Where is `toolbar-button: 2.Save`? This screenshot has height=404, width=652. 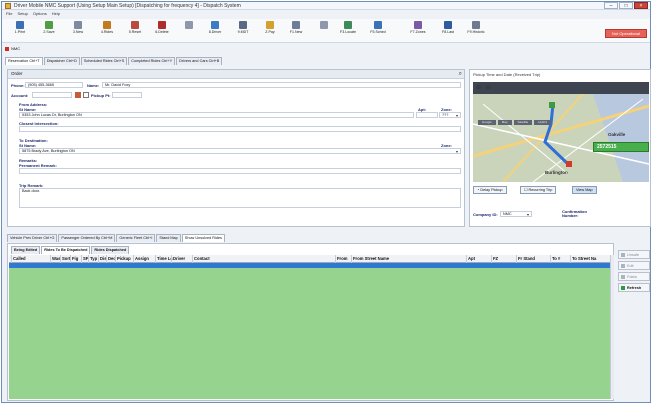 toolbar-button: 2.Save is located at coordinates (49, 31).